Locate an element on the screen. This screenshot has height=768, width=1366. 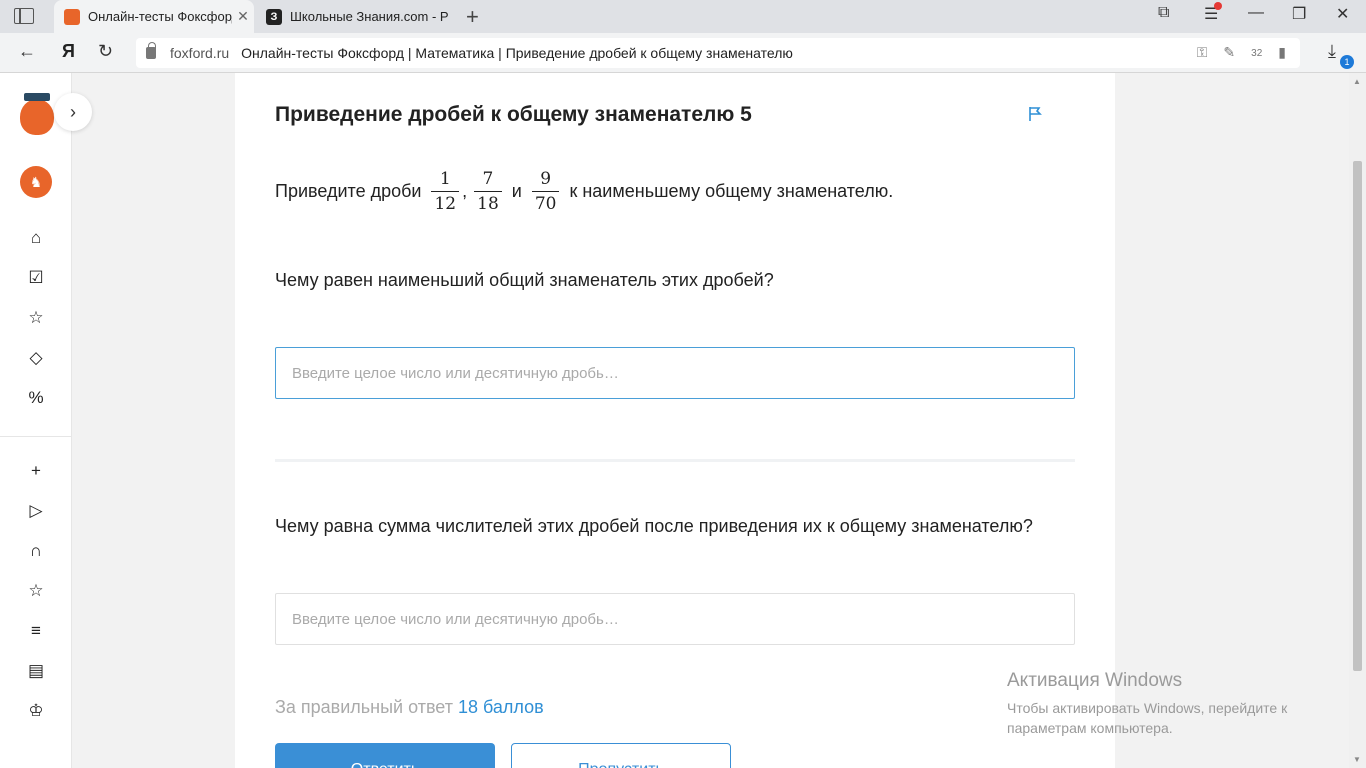
trophy-icon: ♔ is located at coordinates (36, 711).